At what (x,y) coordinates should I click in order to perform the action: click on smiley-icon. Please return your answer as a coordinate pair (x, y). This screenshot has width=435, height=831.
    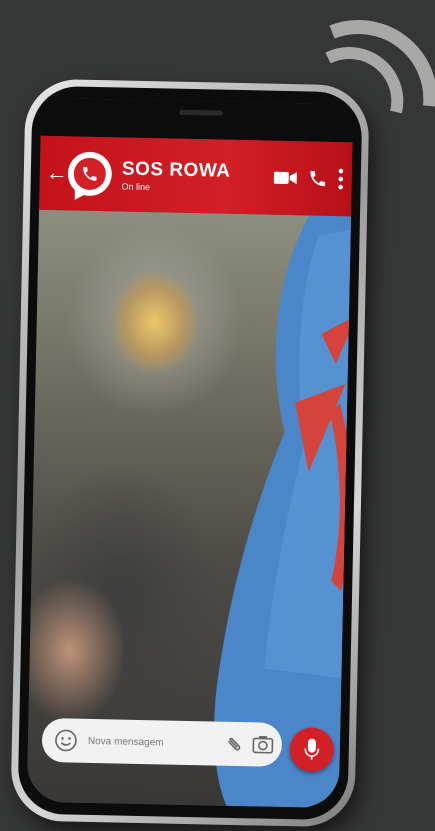
    Looking at the image, I should click on (66, 740).